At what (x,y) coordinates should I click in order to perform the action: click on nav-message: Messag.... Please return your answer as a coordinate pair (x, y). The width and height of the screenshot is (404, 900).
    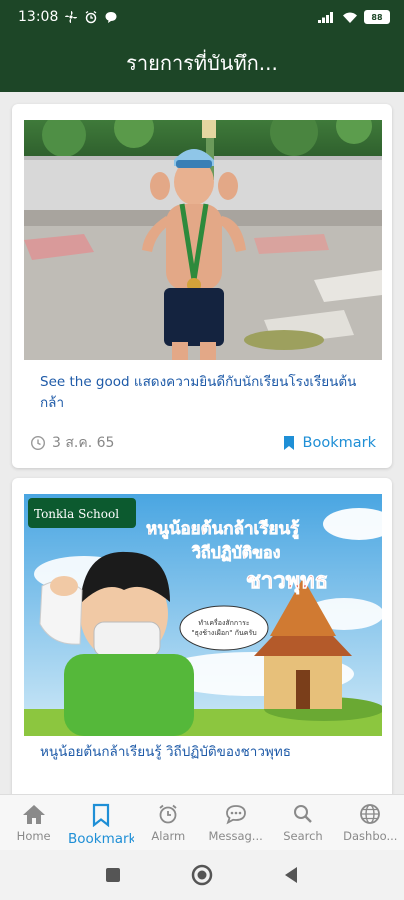
    Looking at the image, I should click on (235, 819).